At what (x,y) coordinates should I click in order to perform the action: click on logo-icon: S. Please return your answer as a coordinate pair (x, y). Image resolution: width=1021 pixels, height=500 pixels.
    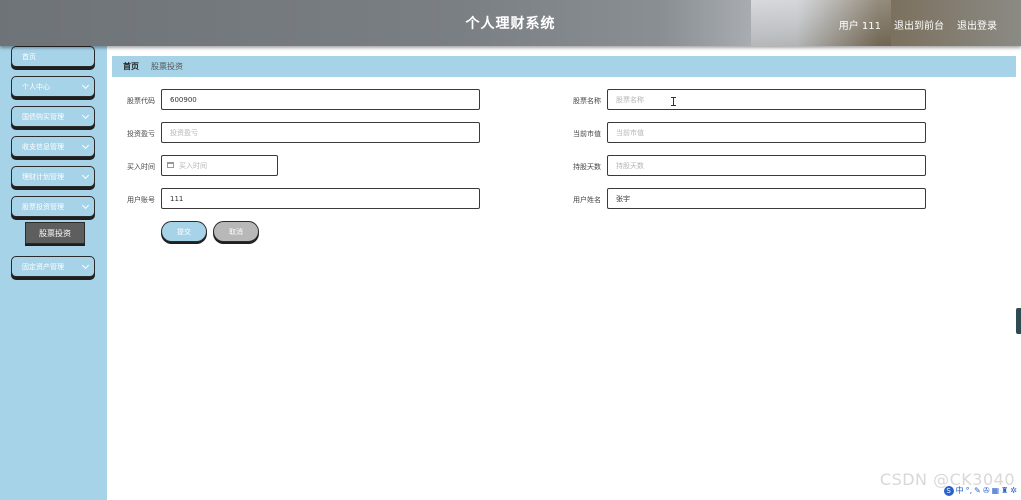
    Looking at the image, I should click on (948, 491).